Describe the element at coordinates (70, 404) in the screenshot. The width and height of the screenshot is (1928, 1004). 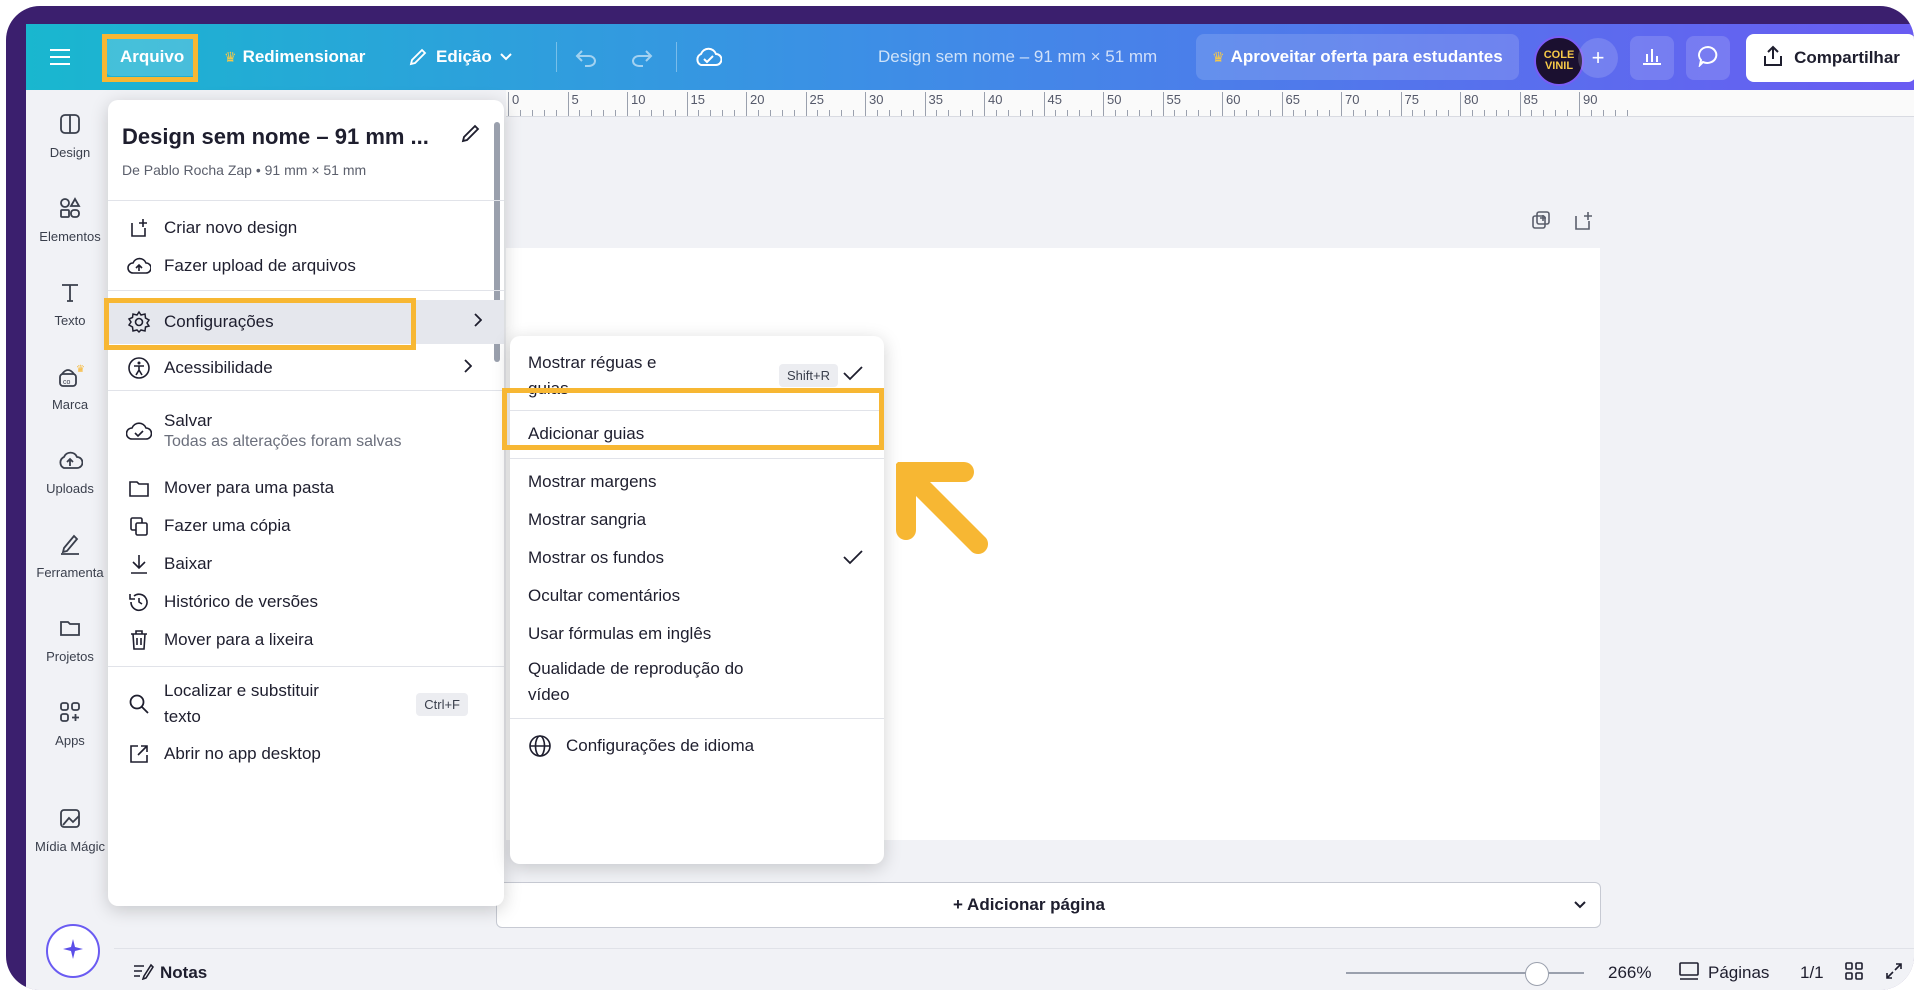
I see `sidebar-item-label: Marca` at that location.